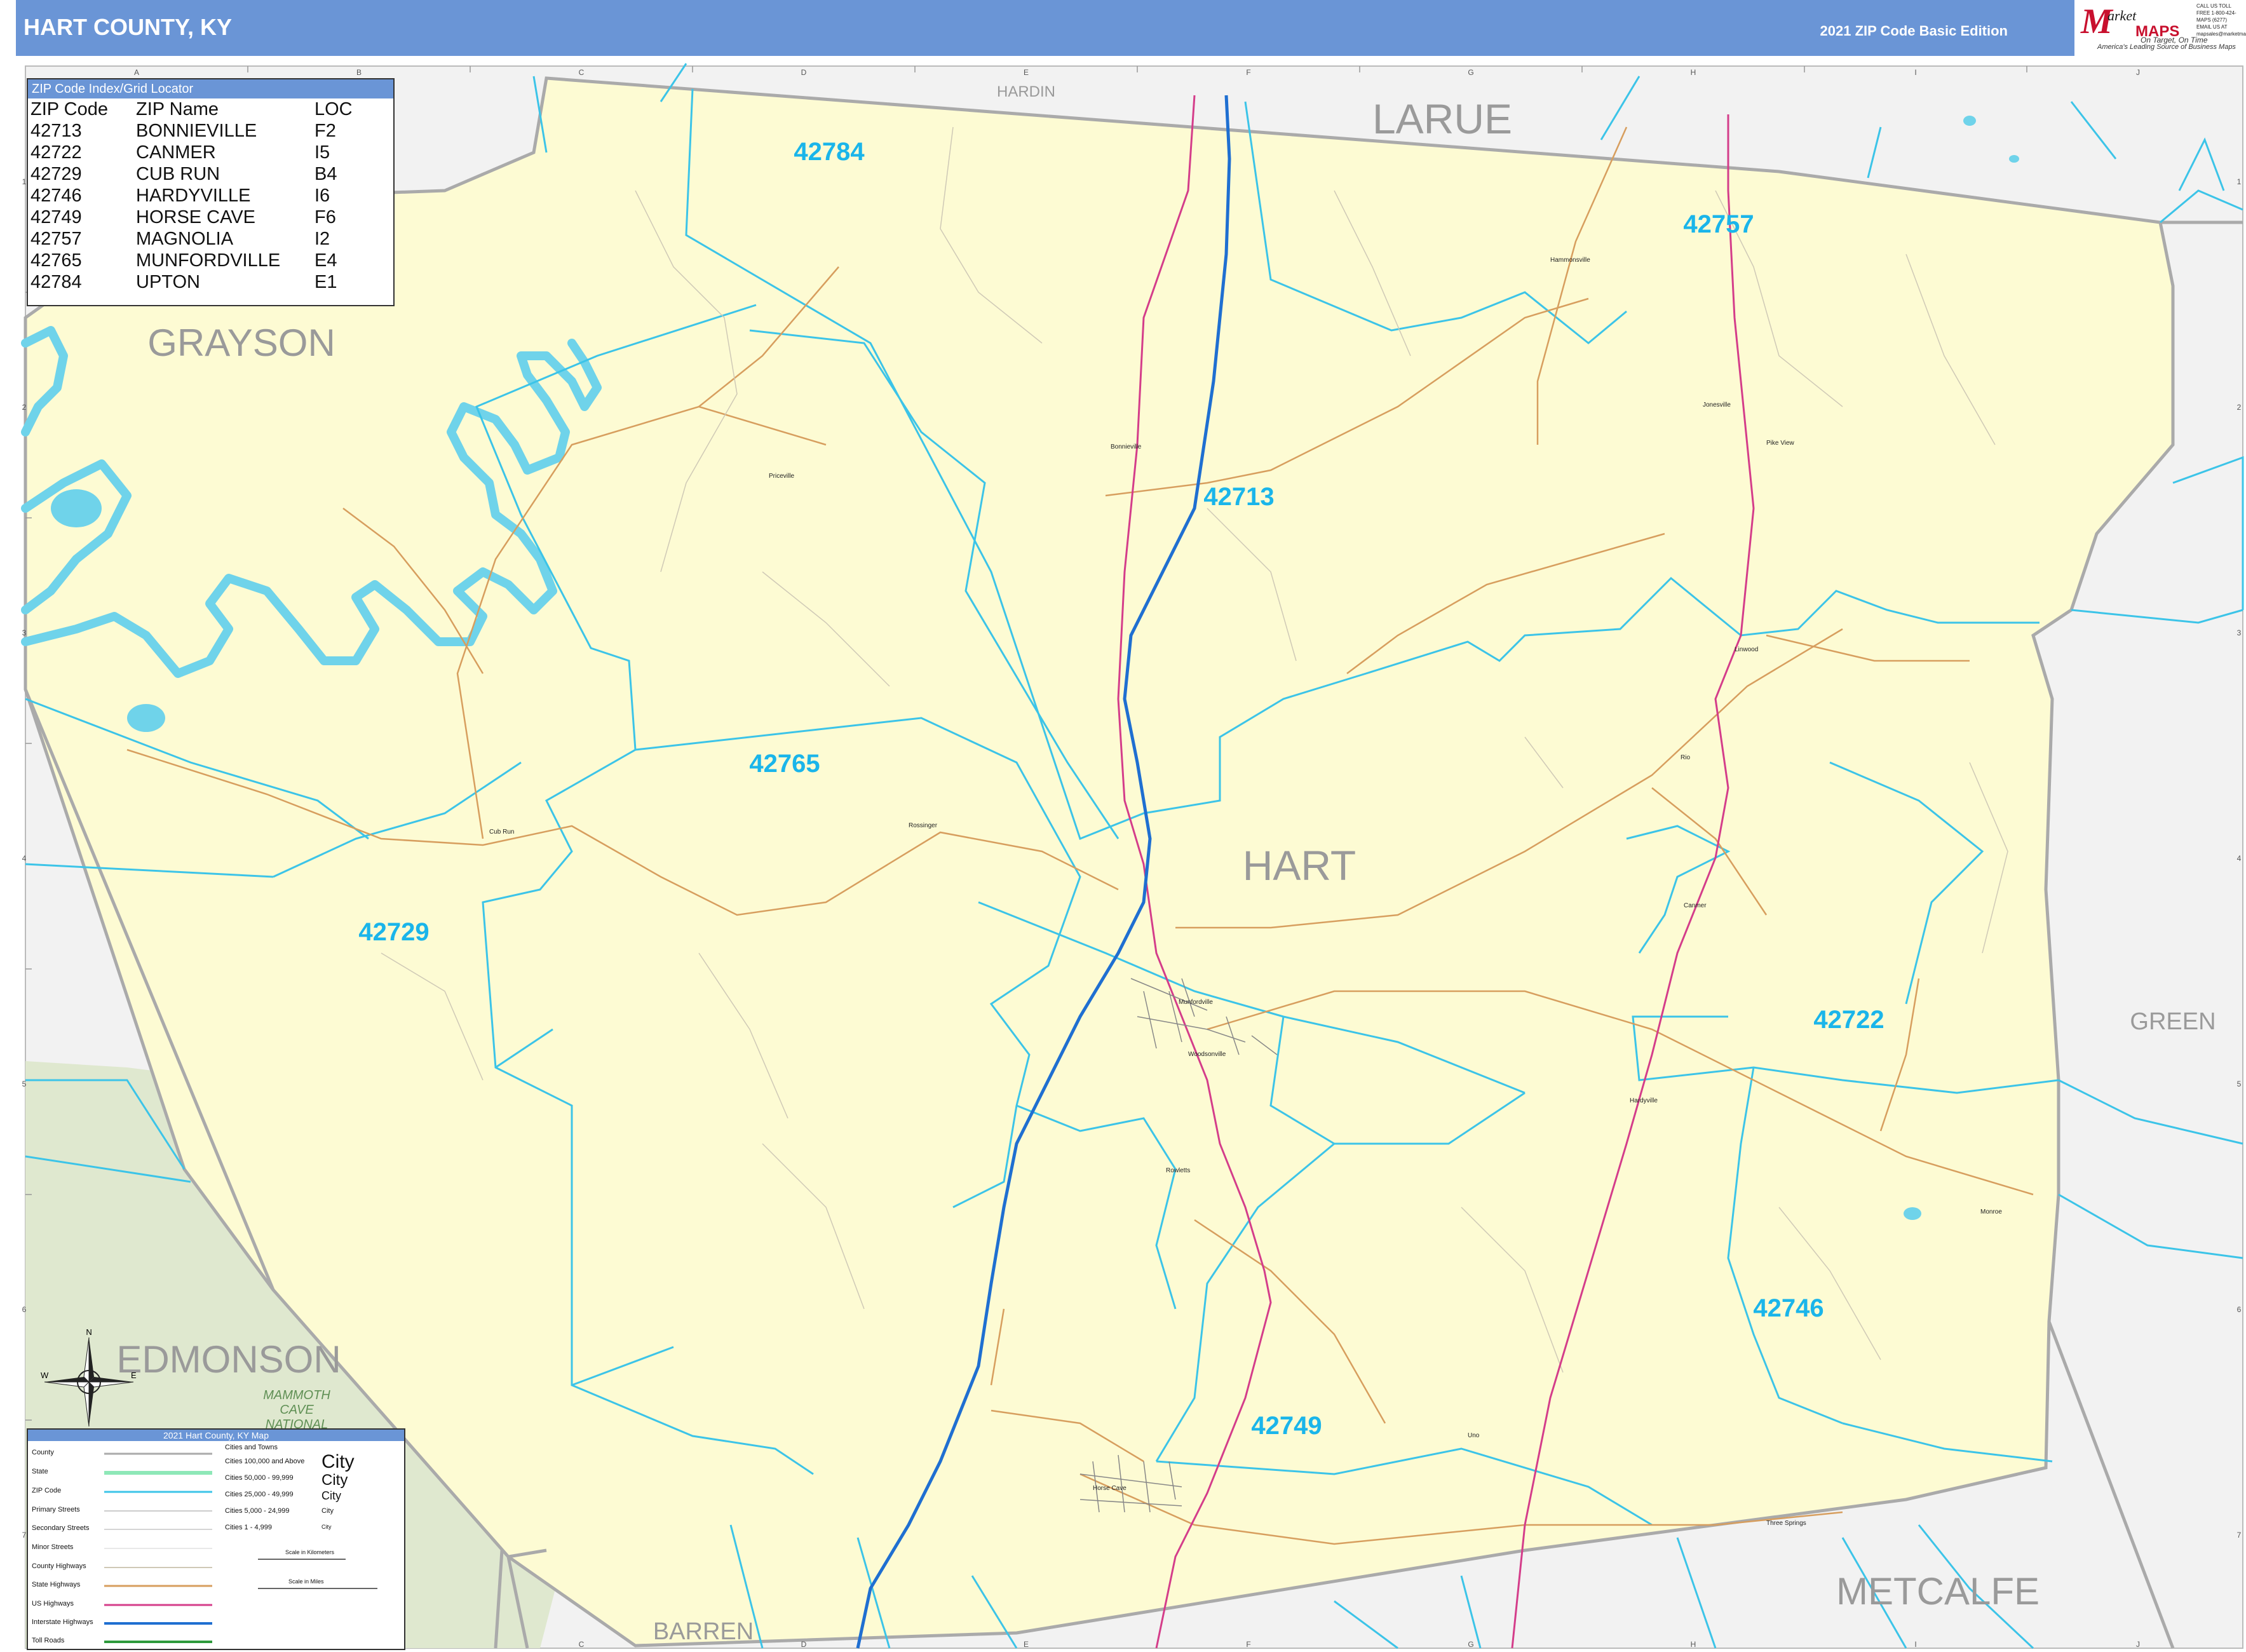 This screenshot has height=1652, width=2246. Describe the element at coordinates (1570, 260) in the screenshot. I see `place-hammonsville: Hammonsville` at that location.